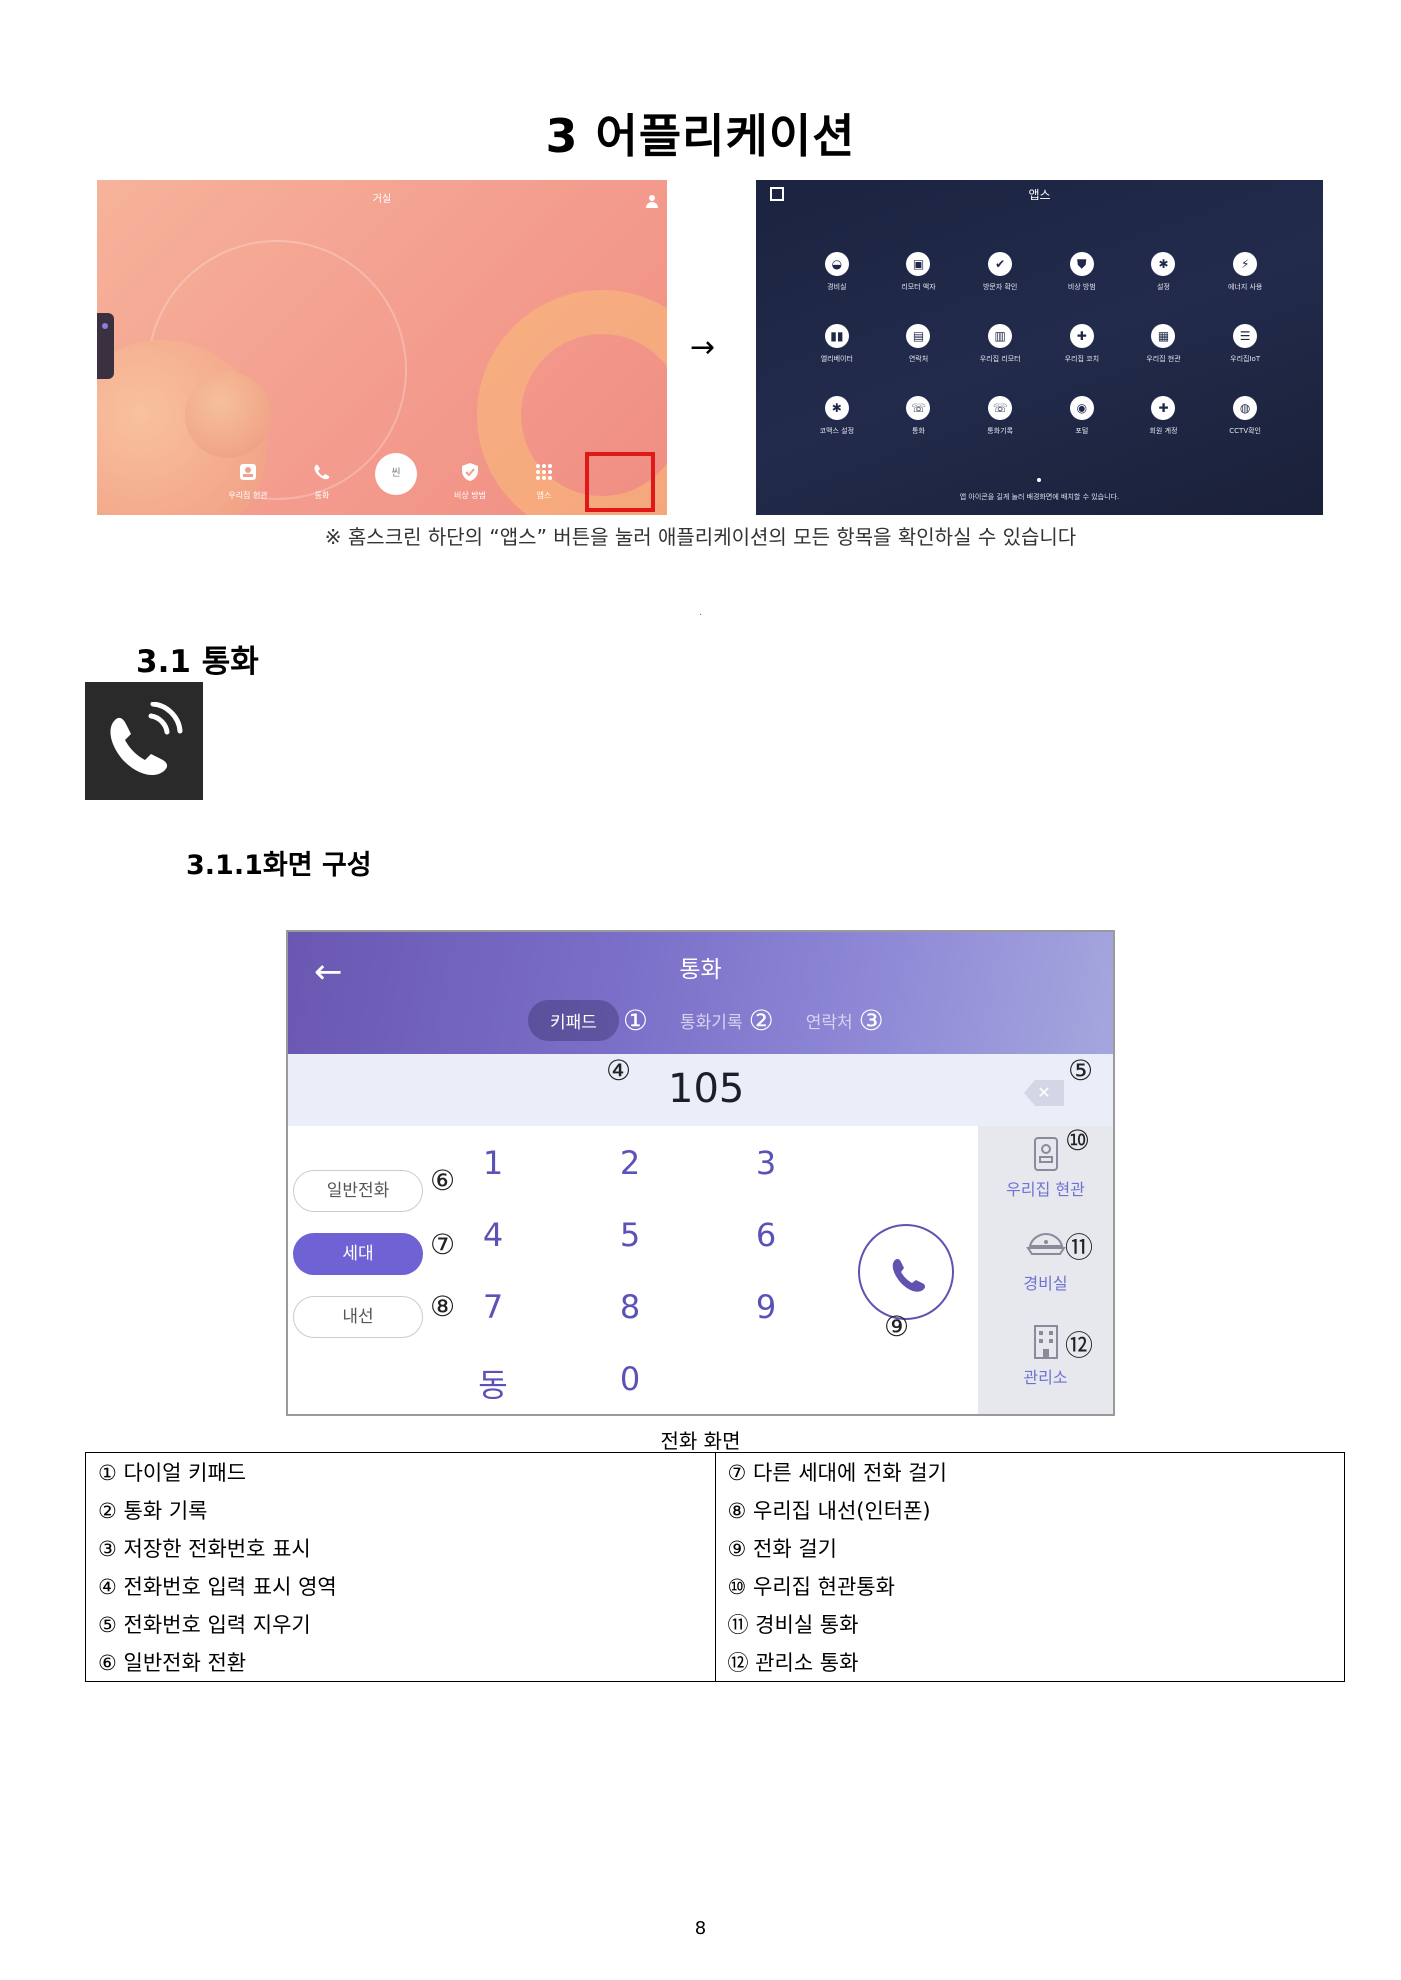 The width and height of the screenshot is (1401, 1980). Describe the element at coordinates (396, 474) in the screenshot. I see `scene-button: 씬` at that location.